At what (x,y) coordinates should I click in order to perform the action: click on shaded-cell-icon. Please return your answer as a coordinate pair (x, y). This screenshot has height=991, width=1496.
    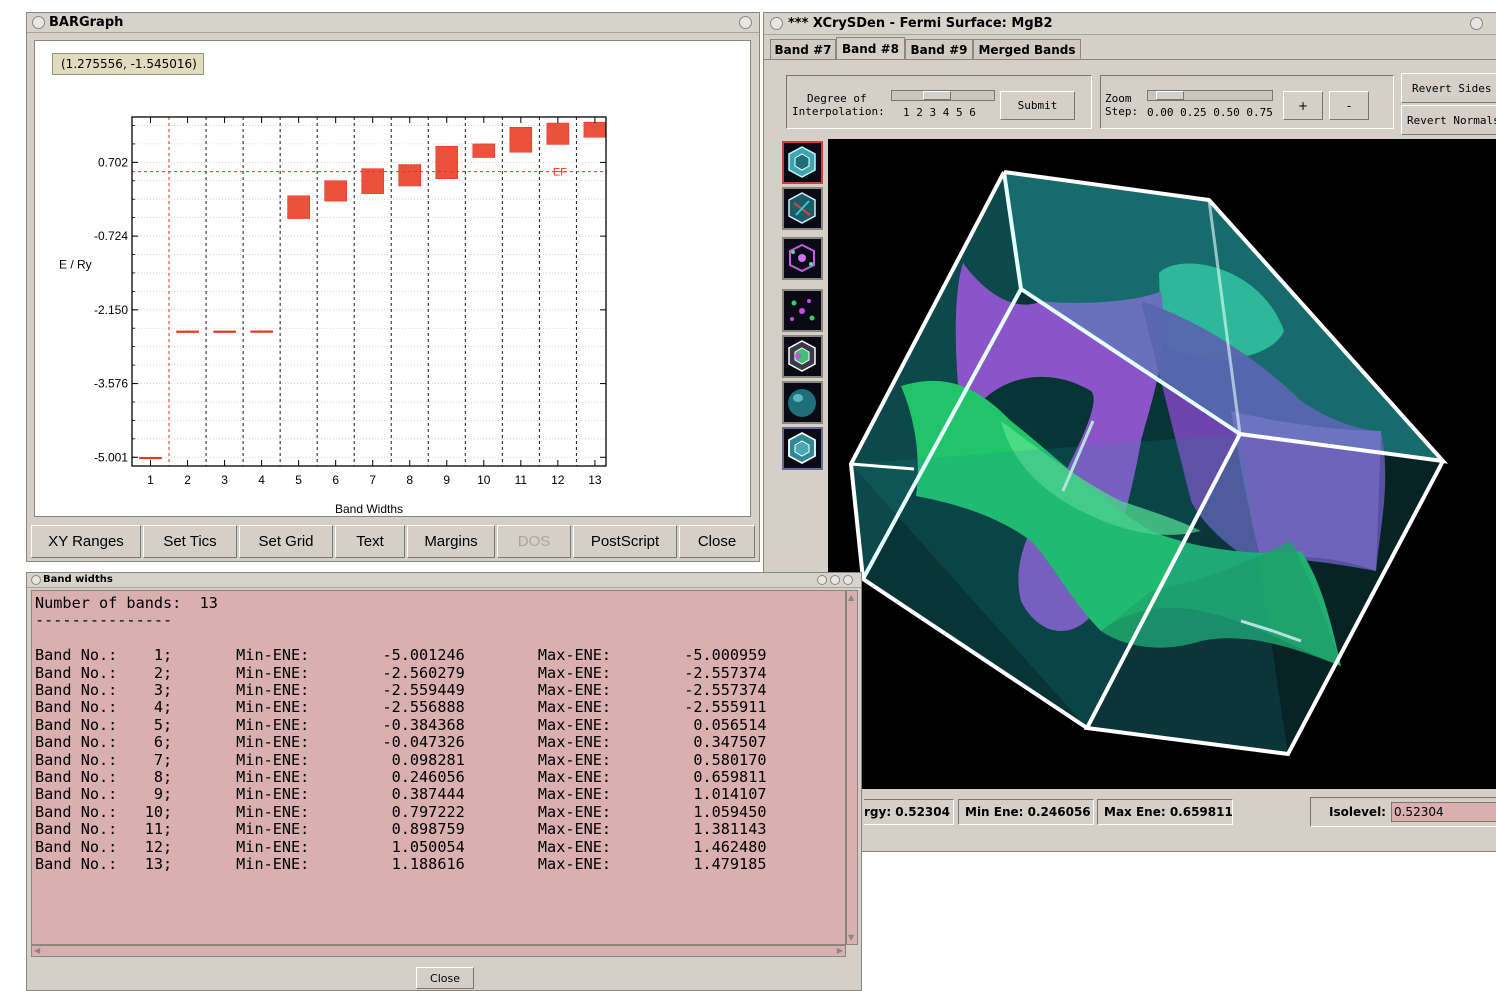
    Looking at the image, I should click on (802, 448).